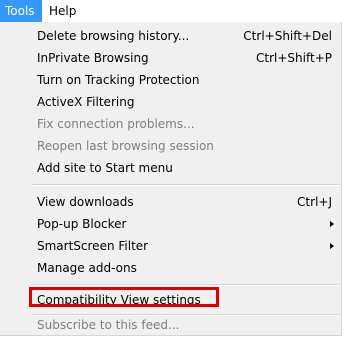  Describe the element at coordinates (172, 11) in the screenshot. I see `menu-bar: Tools Help` at that location.